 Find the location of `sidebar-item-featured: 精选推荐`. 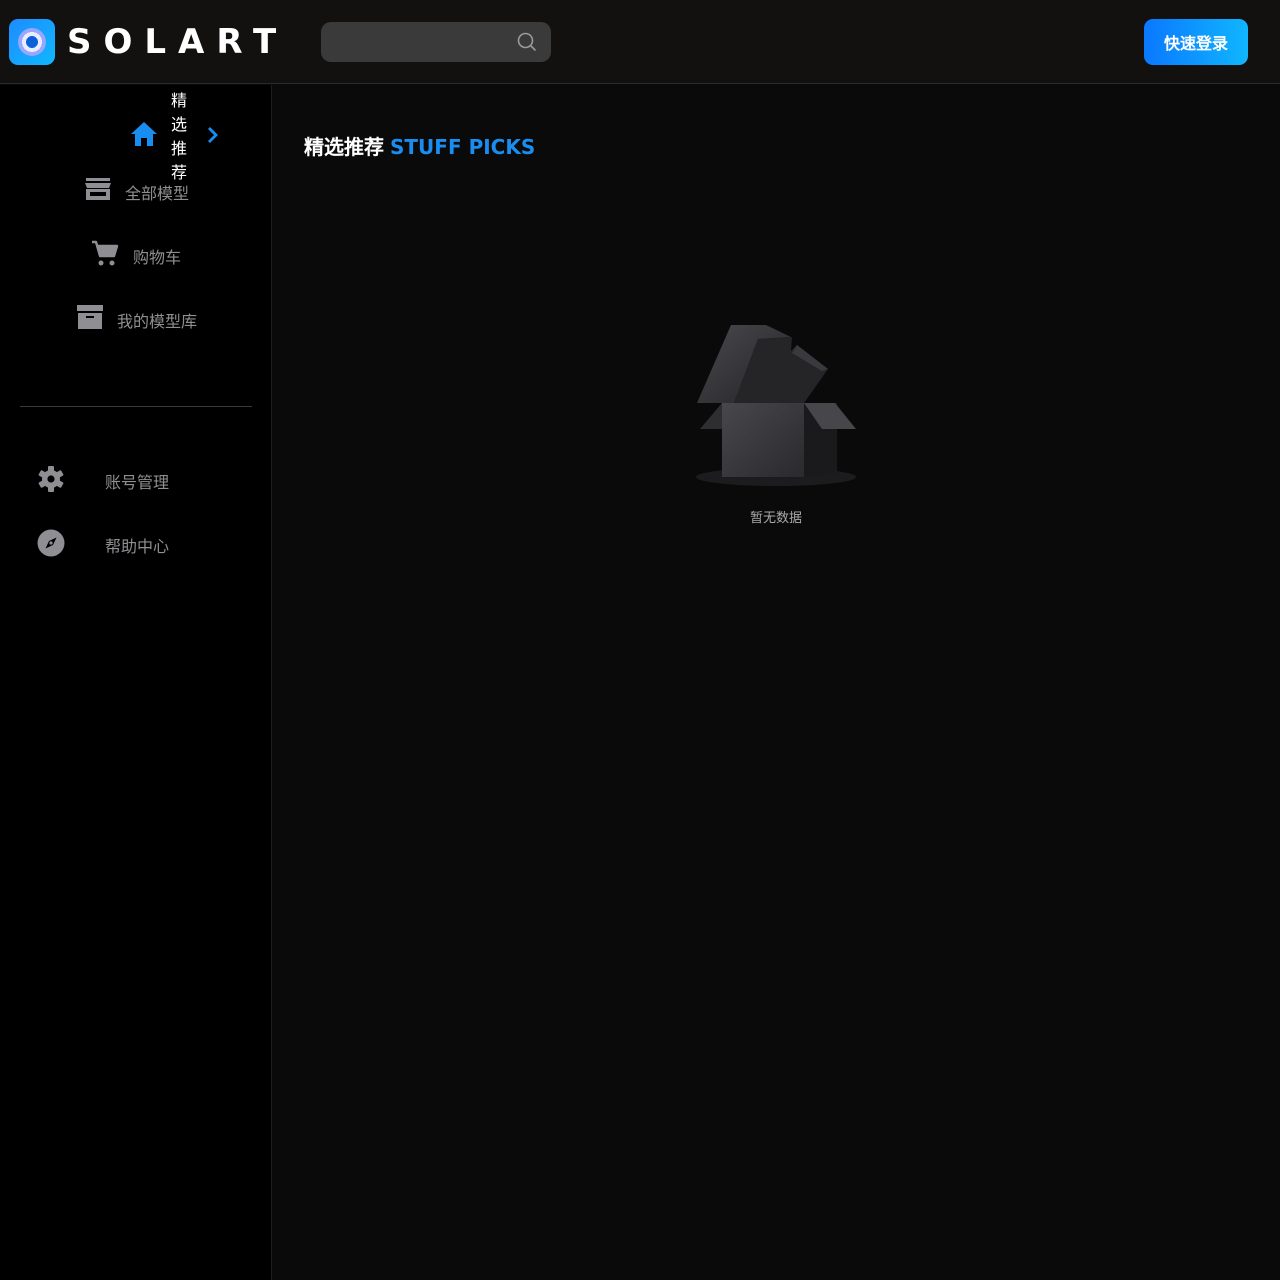

sidebar-item-featured: 精选推荐 is located at coordinates (135, 133).